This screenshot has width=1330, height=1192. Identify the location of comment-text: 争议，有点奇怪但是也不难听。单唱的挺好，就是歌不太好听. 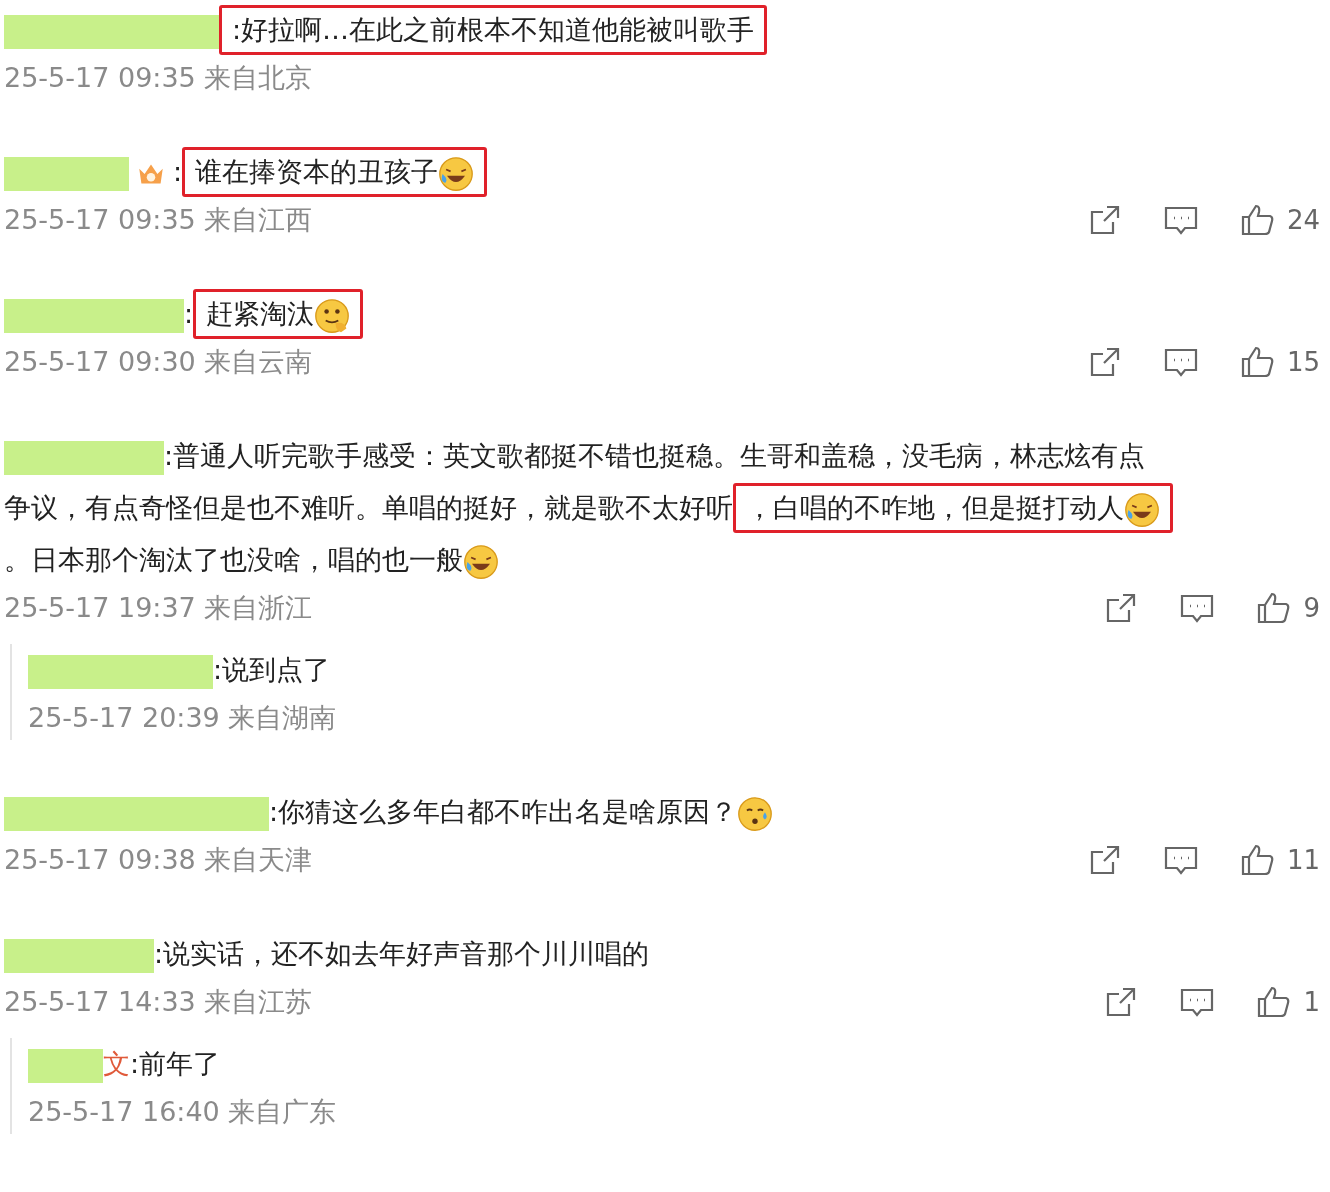
(368, 507).